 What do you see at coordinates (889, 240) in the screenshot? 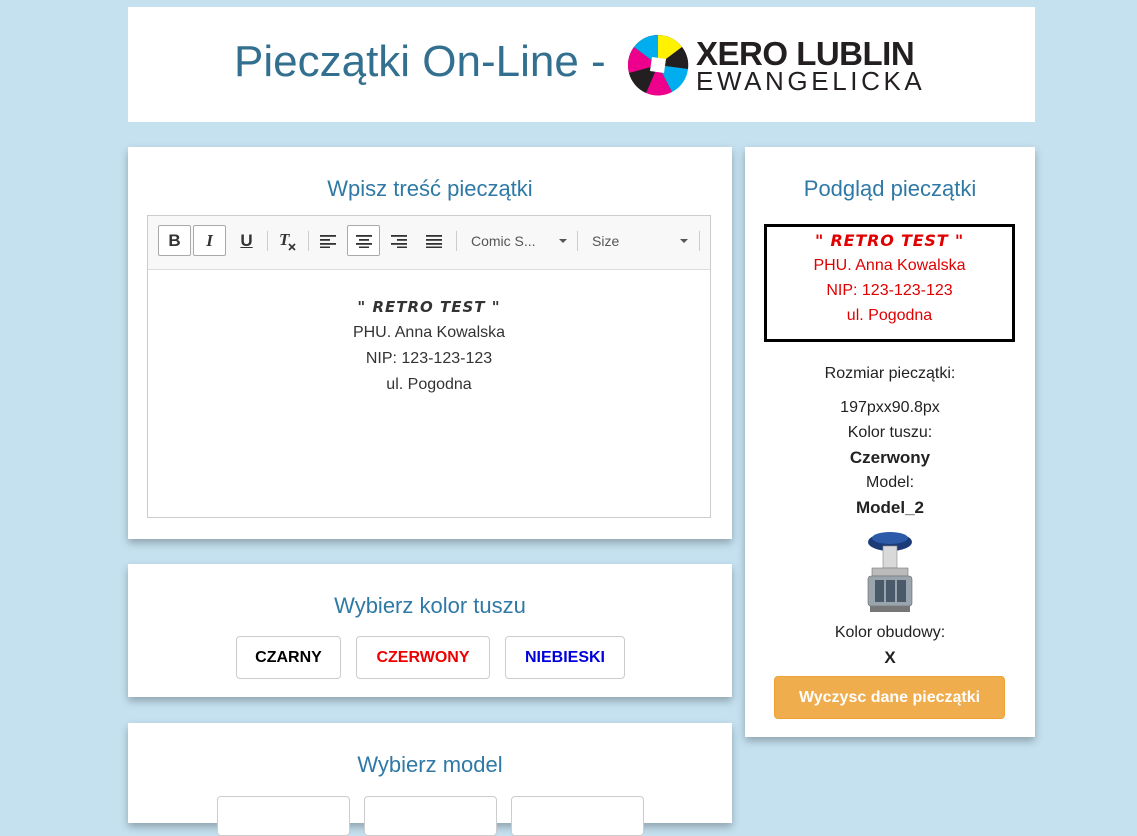
I see `stamp-preview-line-1: " RETRO TEST "` at bounding box center [889, 240].